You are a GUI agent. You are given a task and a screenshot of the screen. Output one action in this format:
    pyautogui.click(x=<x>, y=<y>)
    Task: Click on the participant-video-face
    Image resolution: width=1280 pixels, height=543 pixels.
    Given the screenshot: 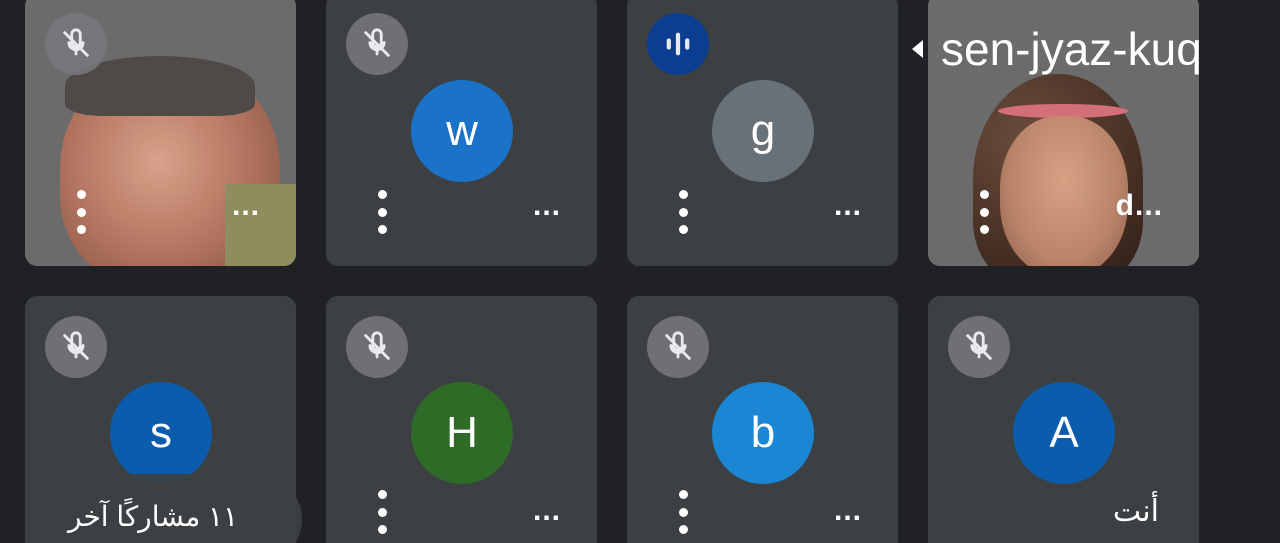 What is the action you would take?
    pyautogui.click(x=1064, y=191)
    